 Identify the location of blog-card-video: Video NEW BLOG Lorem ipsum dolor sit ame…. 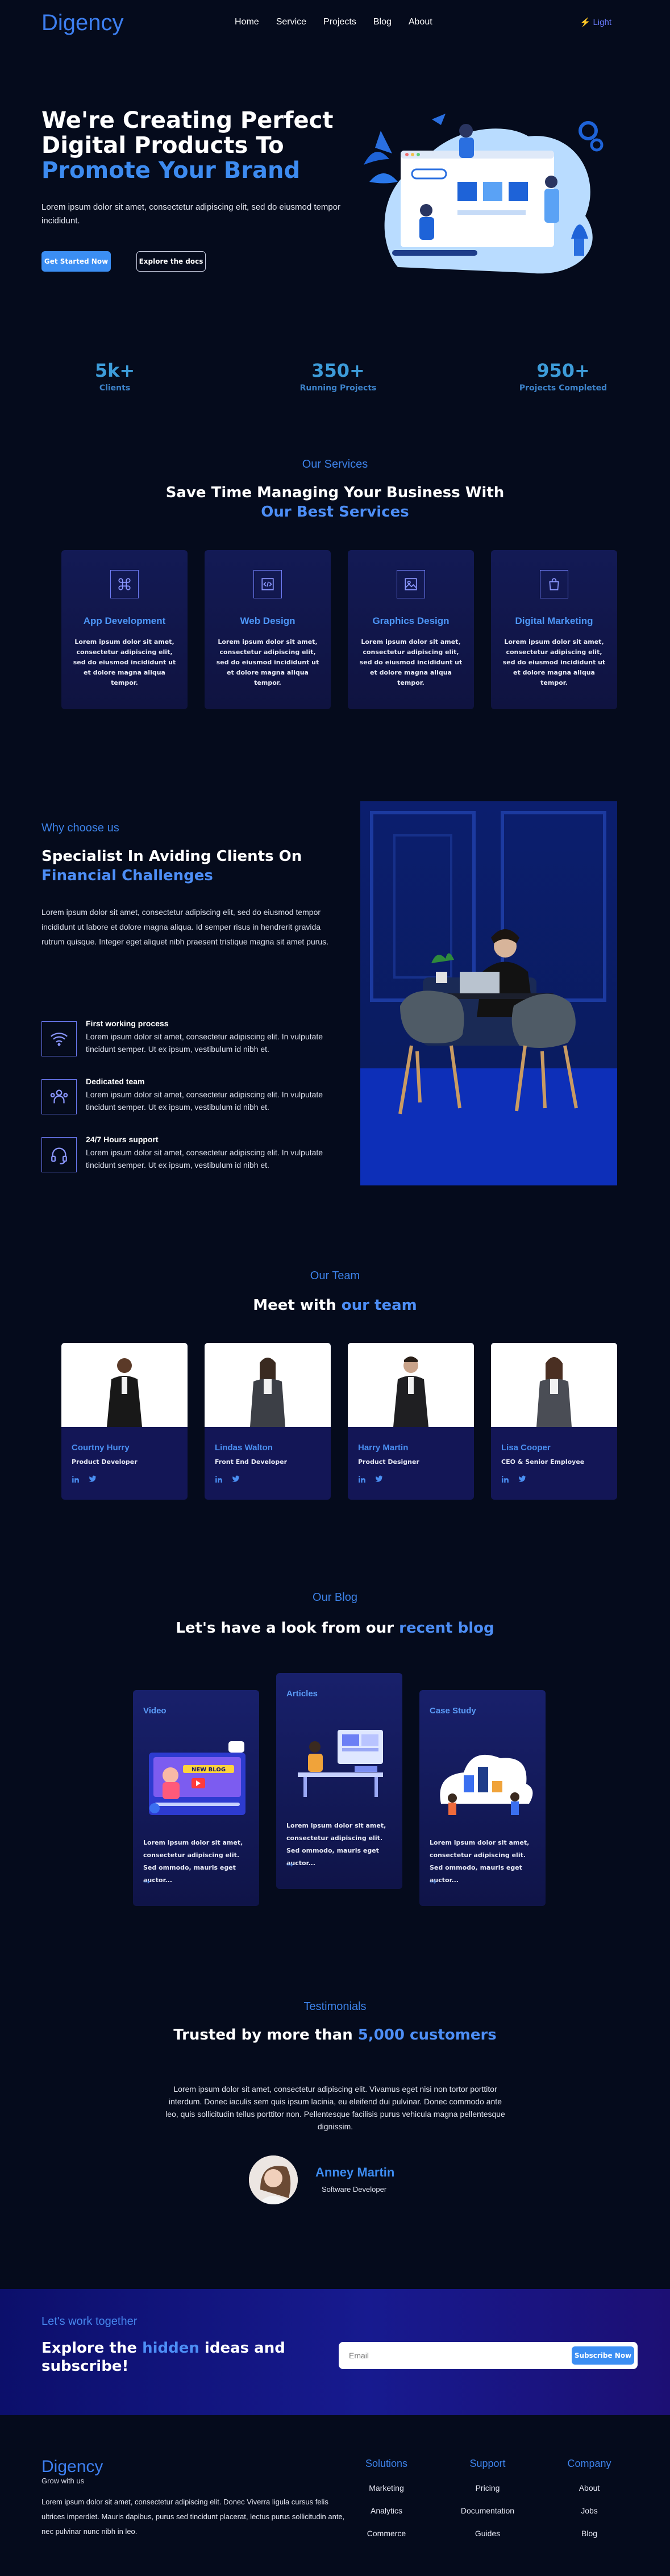
(196, 1798).